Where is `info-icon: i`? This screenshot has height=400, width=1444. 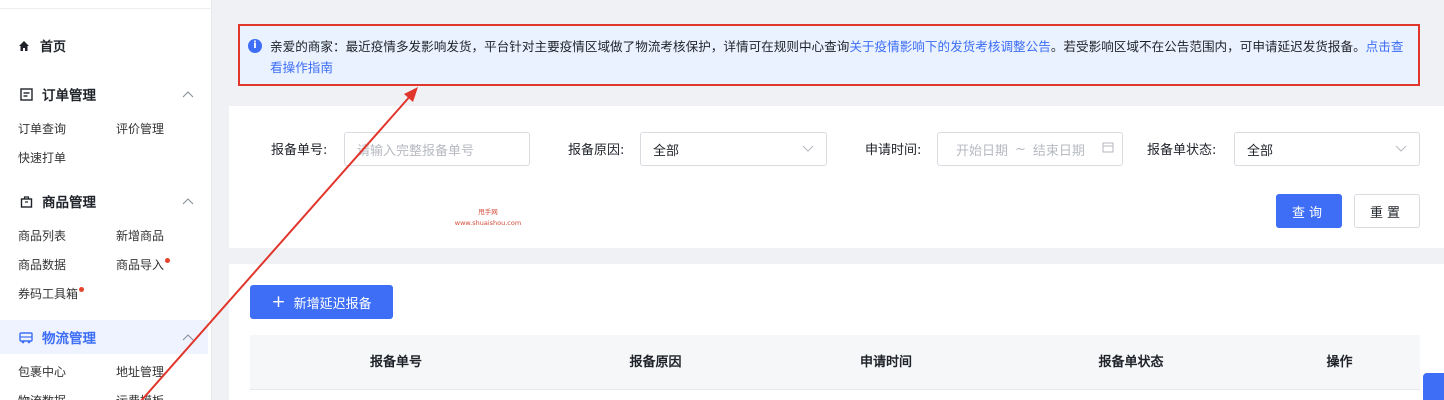
info-icon: i is located at coordinates (255, 46).